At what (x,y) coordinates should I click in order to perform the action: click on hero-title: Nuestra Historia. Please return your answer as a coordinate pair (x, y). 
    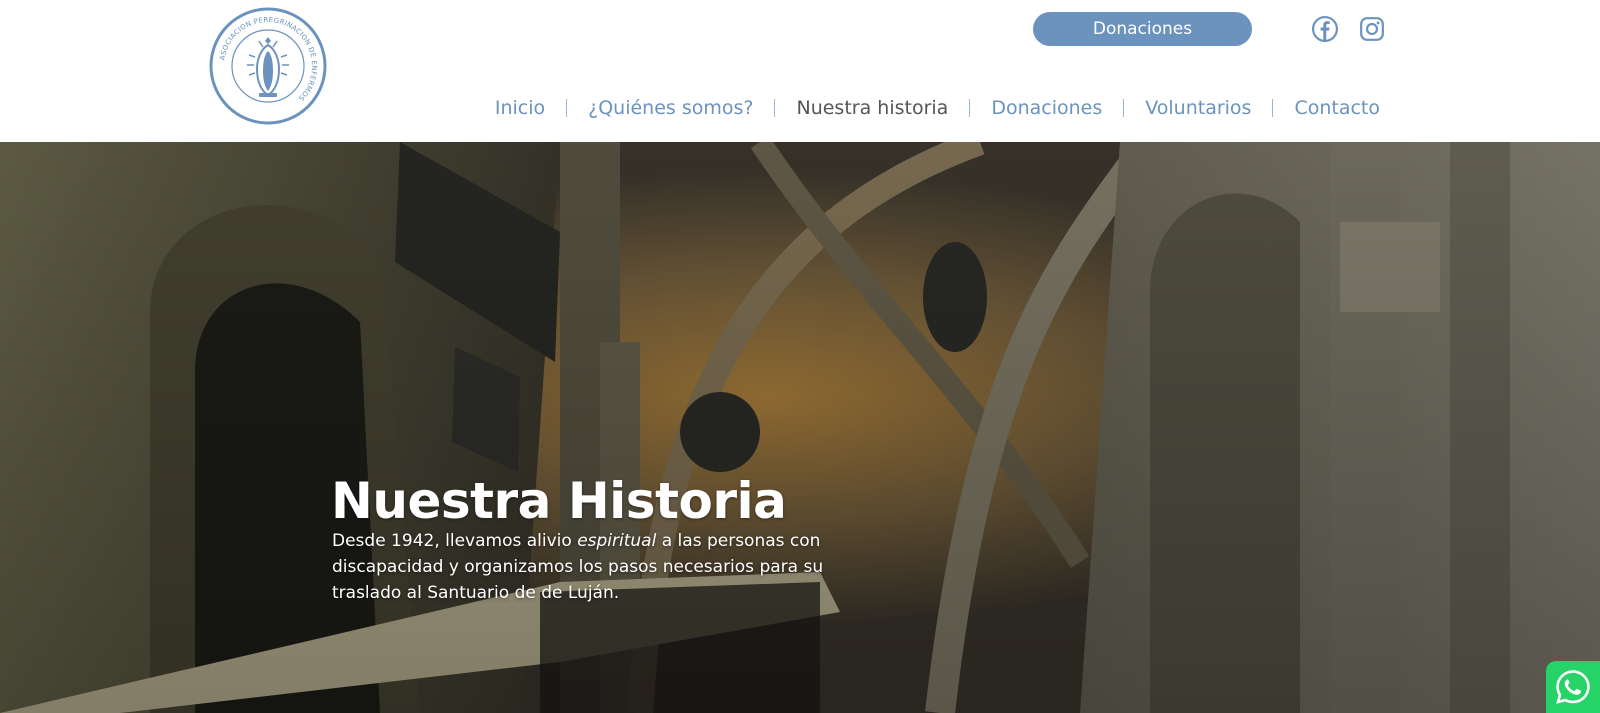
    Looking at the image, I should click on (559, 501).